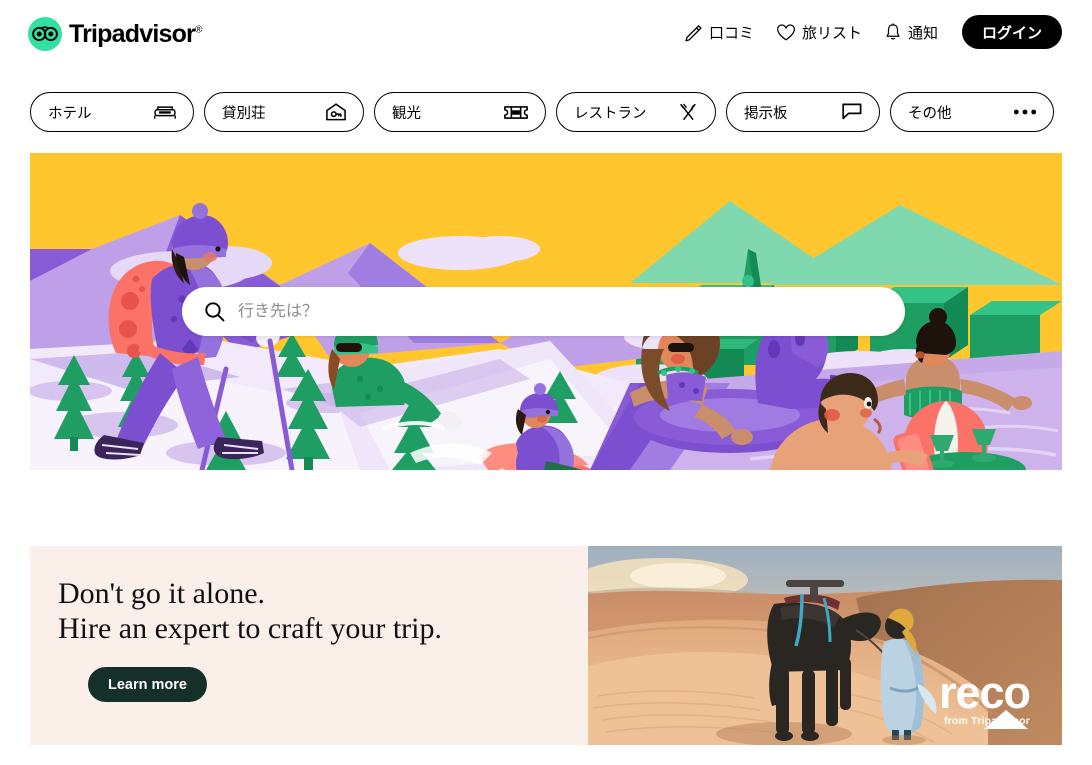 This screenshot has height=765, width=1092. Describe the element at coordinates (688, 112) in the screenshot. I see `fork-knife-icon` at that location.